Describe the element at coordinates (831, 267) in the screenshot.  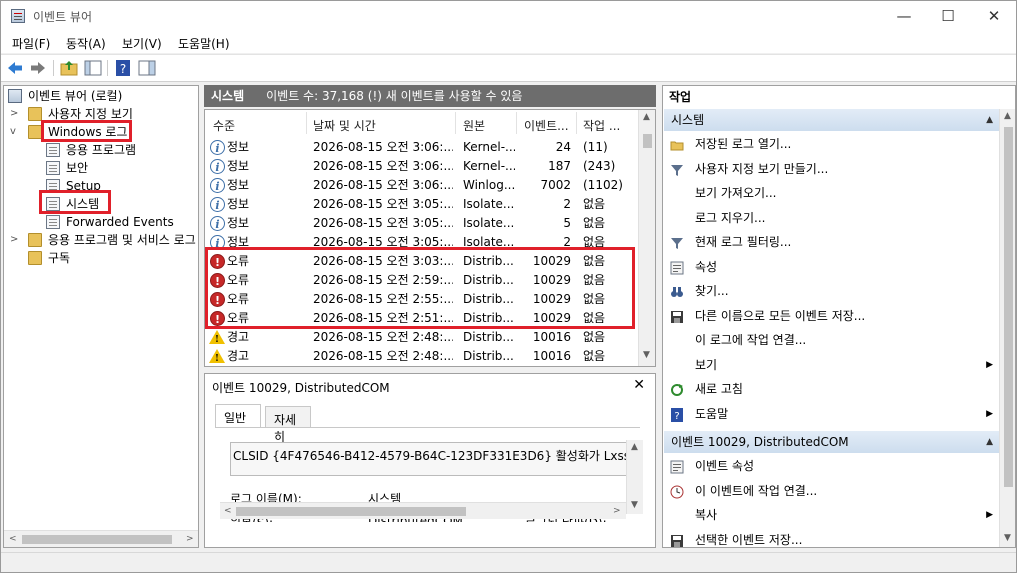
I see `action-item: 속성` at that location.